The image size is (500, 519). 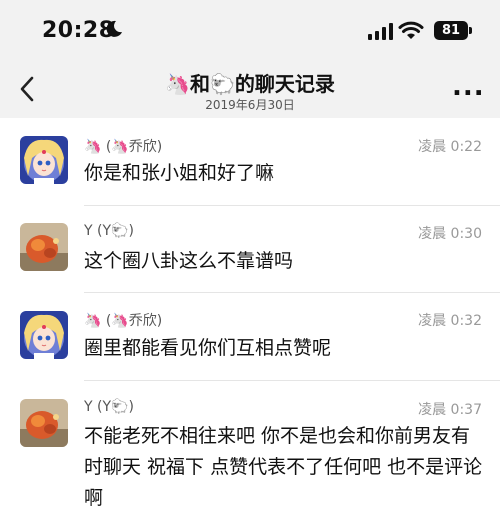 I want to click on message-time: 凌晨 0:32, so click(x=450, y=321).